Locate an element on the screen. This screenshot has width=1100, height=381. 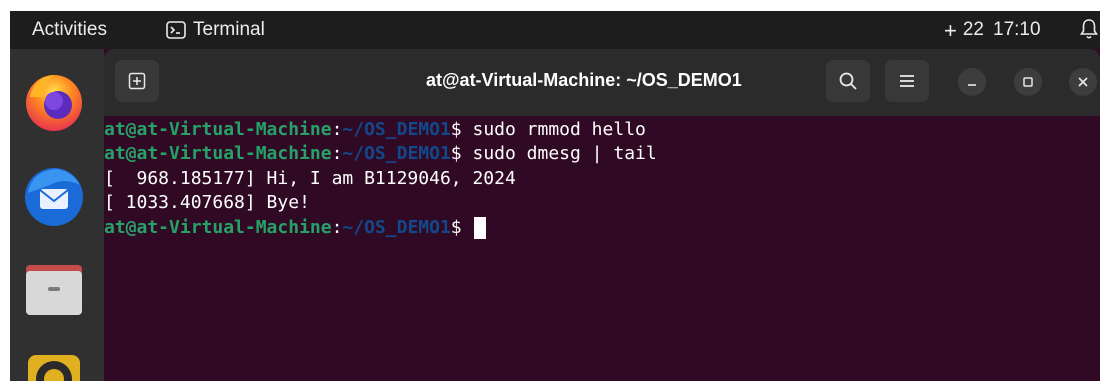
search-icon is located at coordinates (848, 81).